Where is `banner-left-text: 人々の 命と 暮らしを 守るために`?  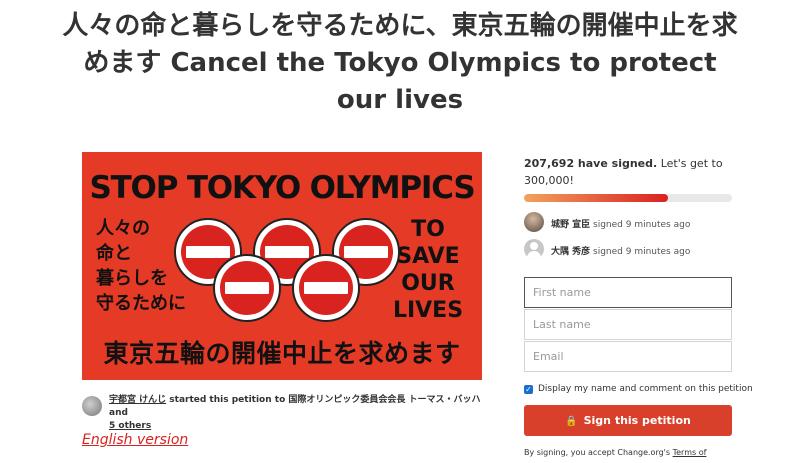
banner-left-text: 人々の 命と 暮らしを 守るために is located at coordinates (141, 266).